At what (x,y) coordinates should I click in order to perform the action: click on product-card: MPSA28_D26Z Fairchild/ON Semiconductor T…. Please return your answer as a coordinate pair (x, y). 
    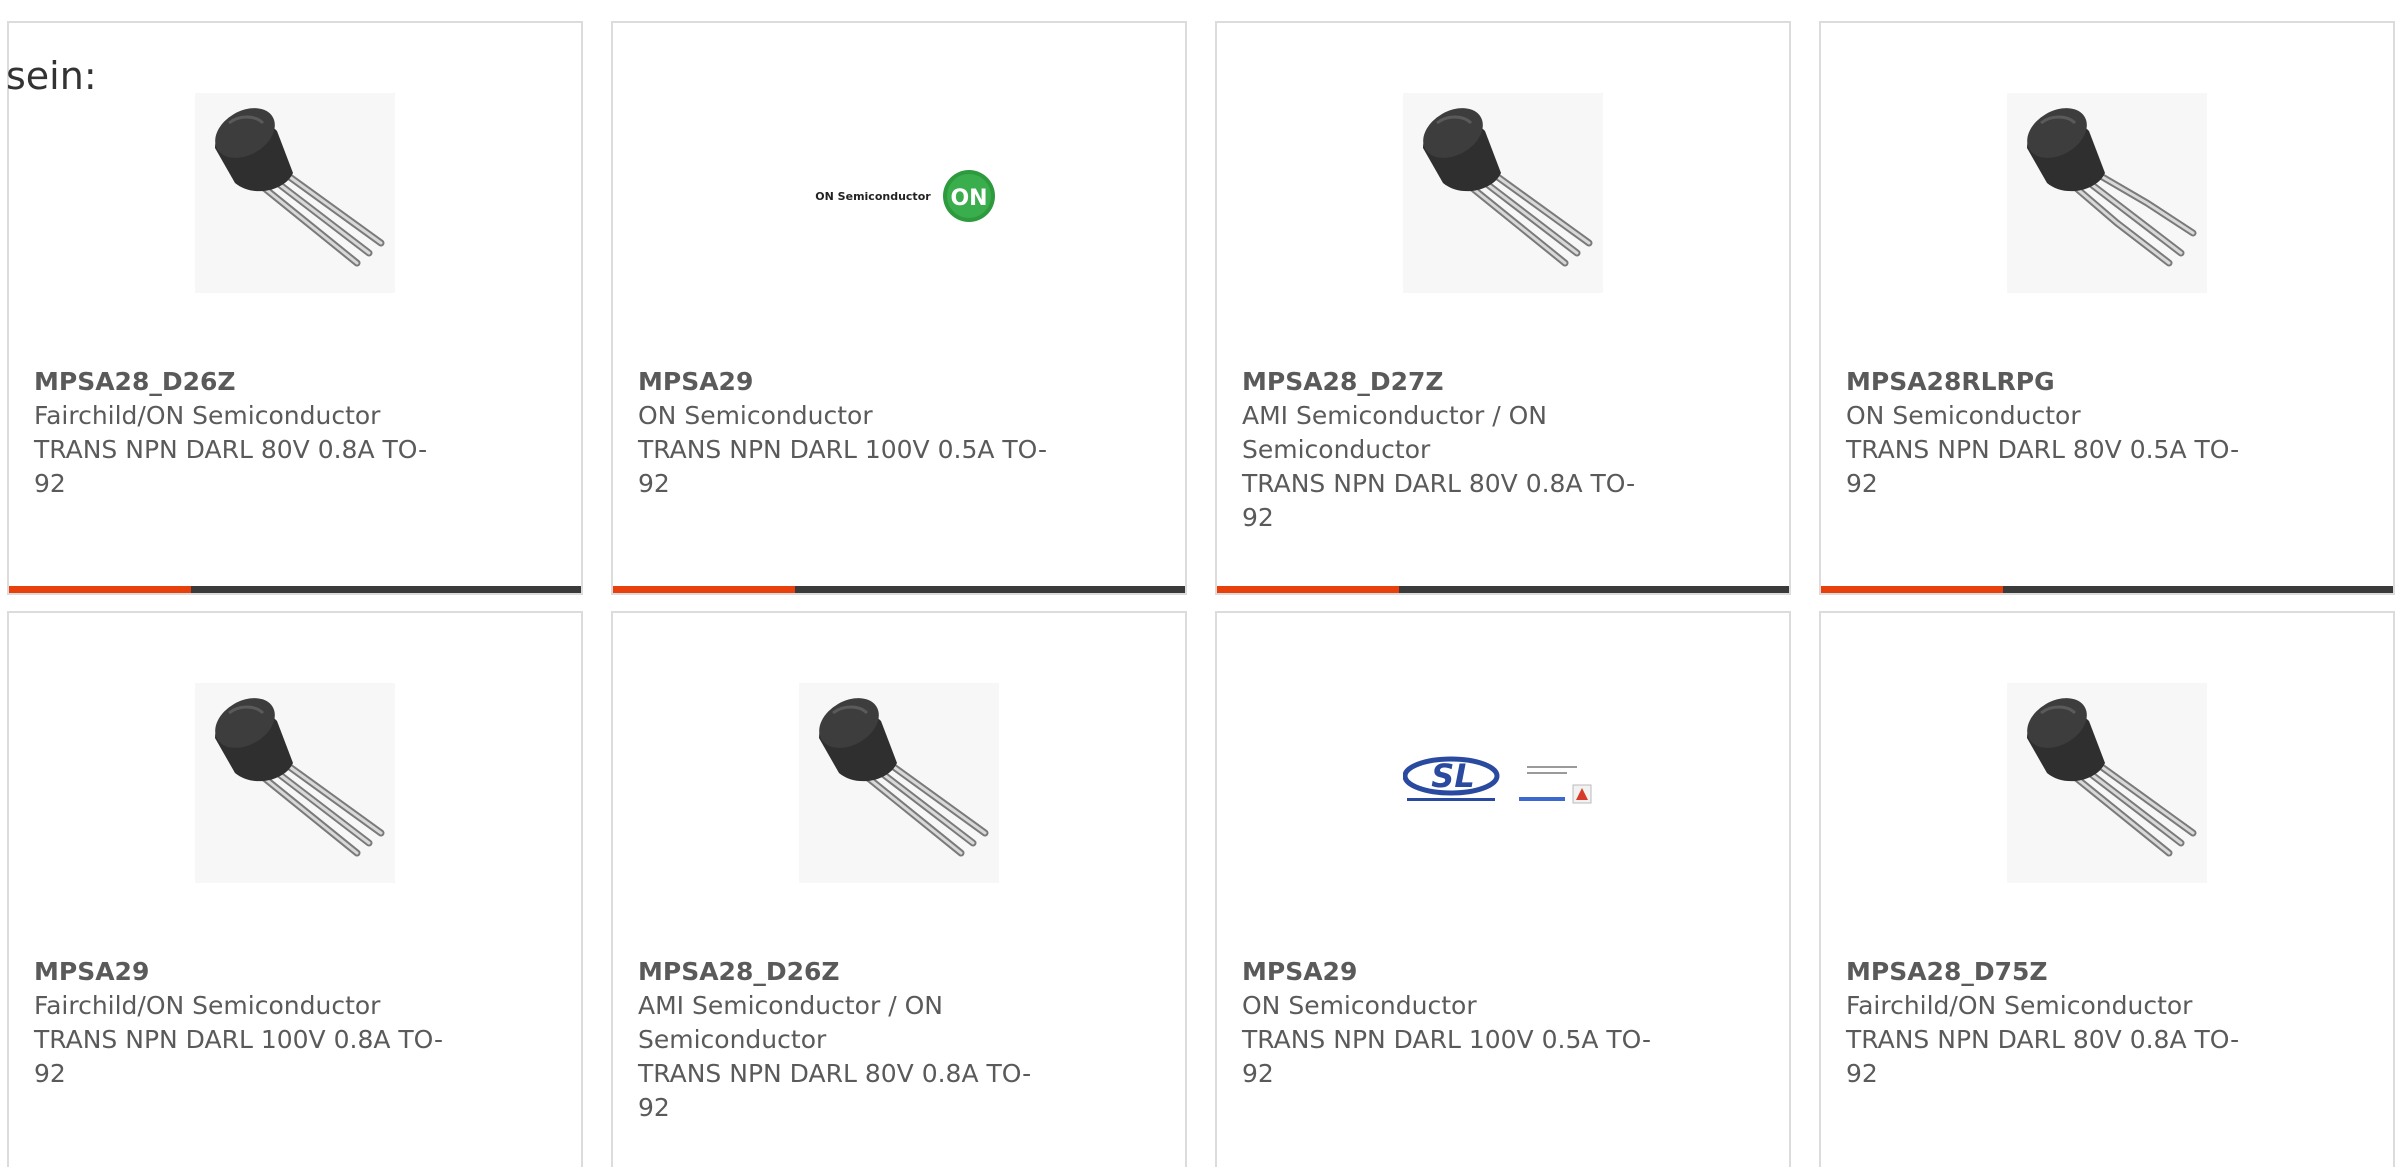
    Looking at the image, I should click on (295, 308).